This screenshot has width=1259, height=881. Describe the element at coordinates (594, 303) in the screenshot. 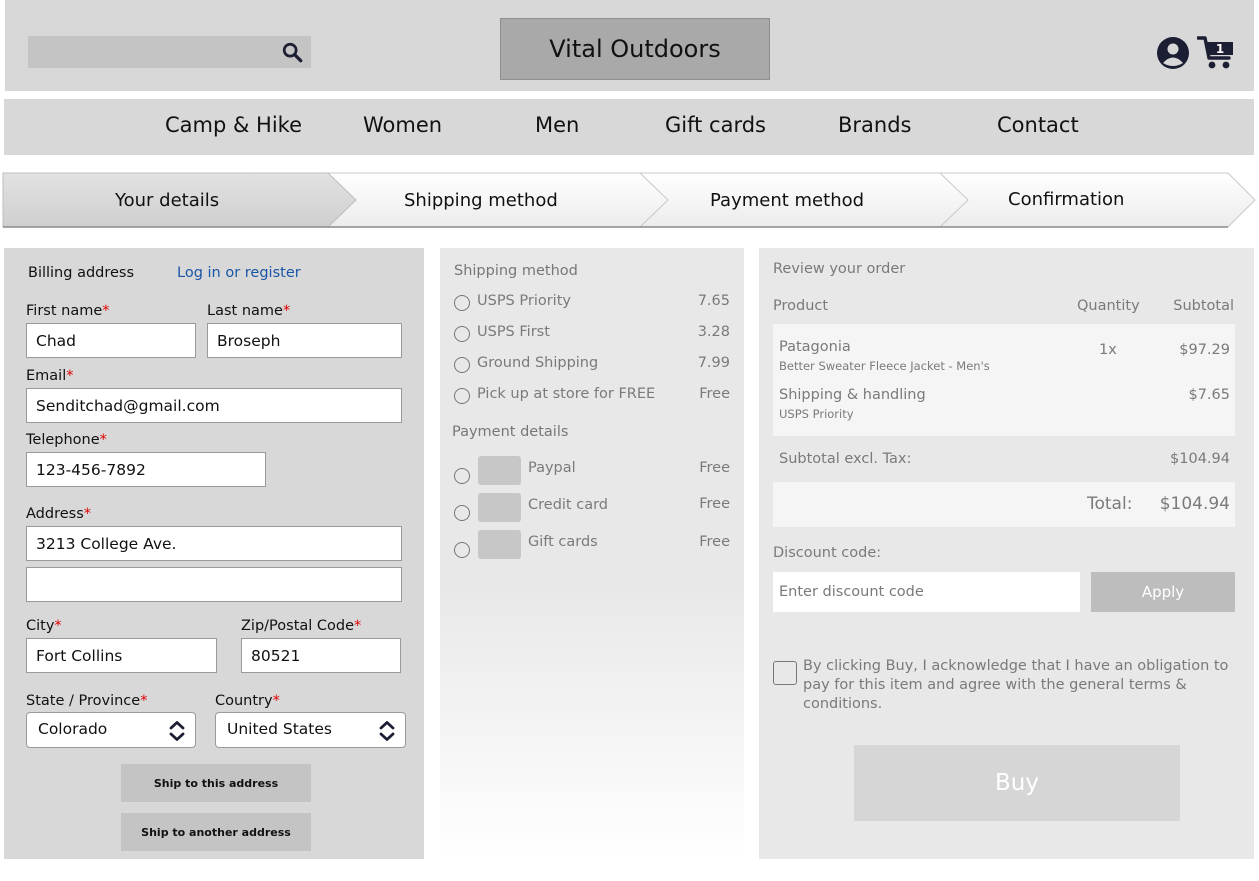

I see `shipping-option-usps-priority: USPS Priority 7.65` at that location.